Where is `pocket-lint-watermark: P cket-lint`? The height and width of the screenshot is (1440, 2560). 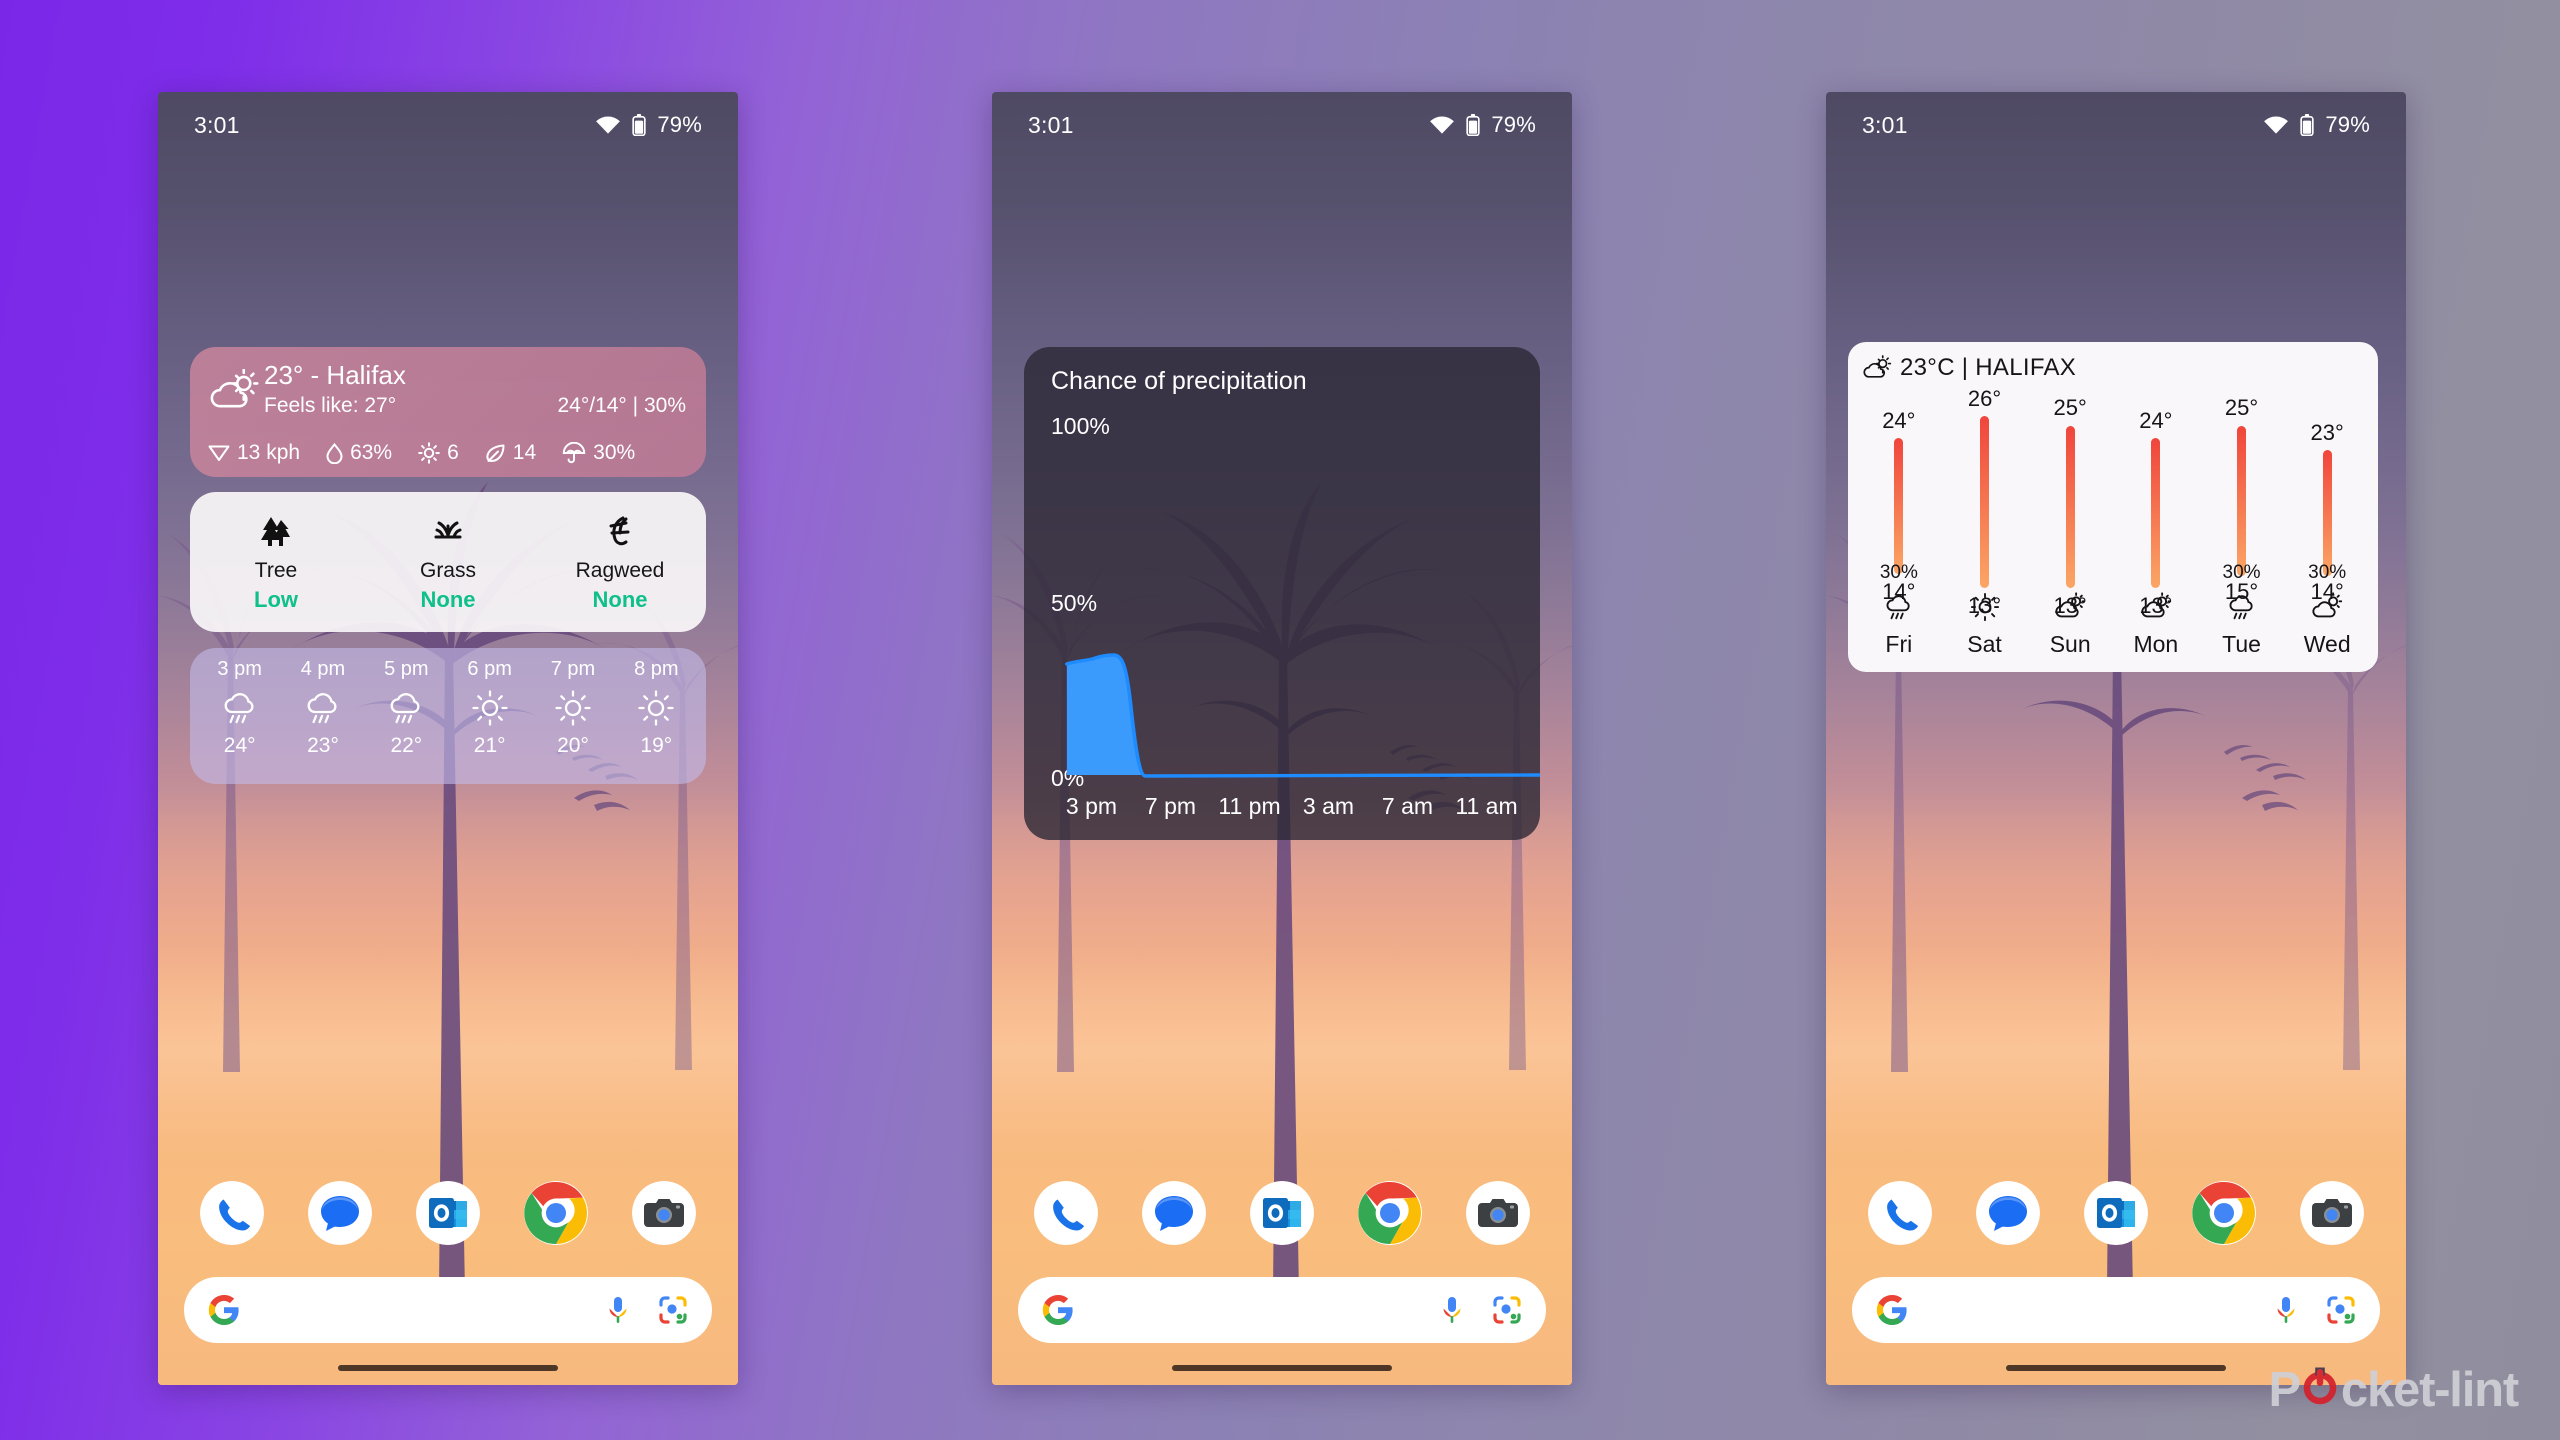
pocket-lint-watermark: P cket-lint is located at coordinates (2393, 1390).